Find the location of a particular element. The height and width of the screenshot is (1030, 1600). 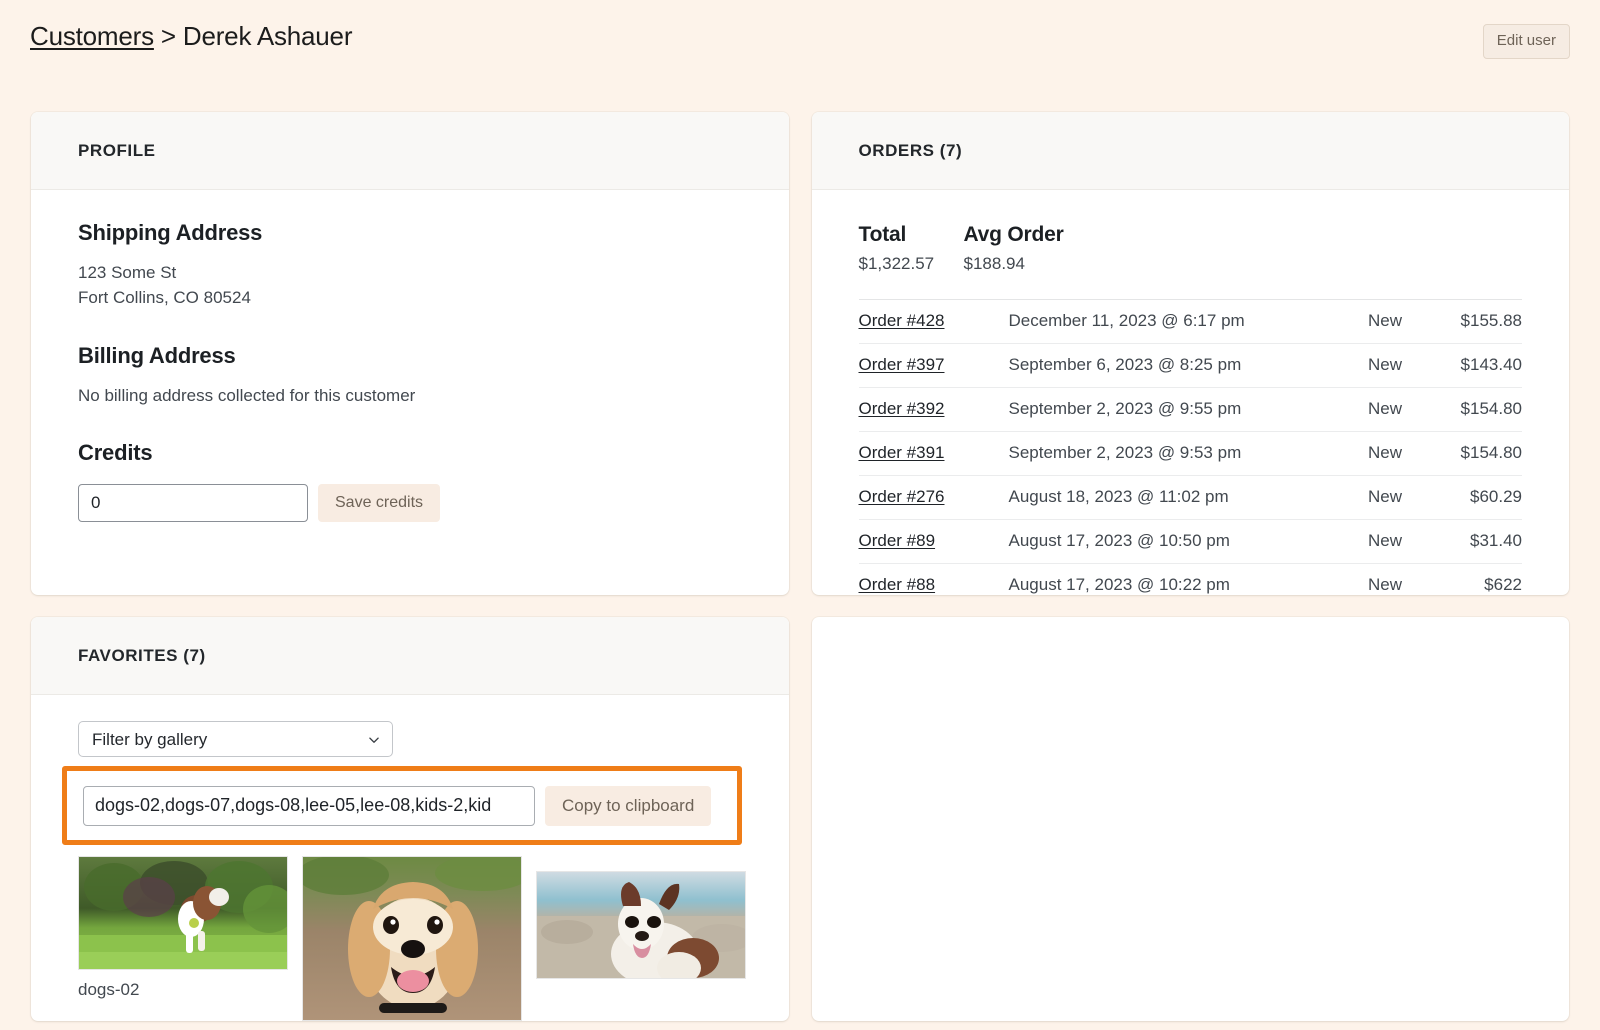

orders-avg-value: $188.94 is located at coordinates (994, 263).